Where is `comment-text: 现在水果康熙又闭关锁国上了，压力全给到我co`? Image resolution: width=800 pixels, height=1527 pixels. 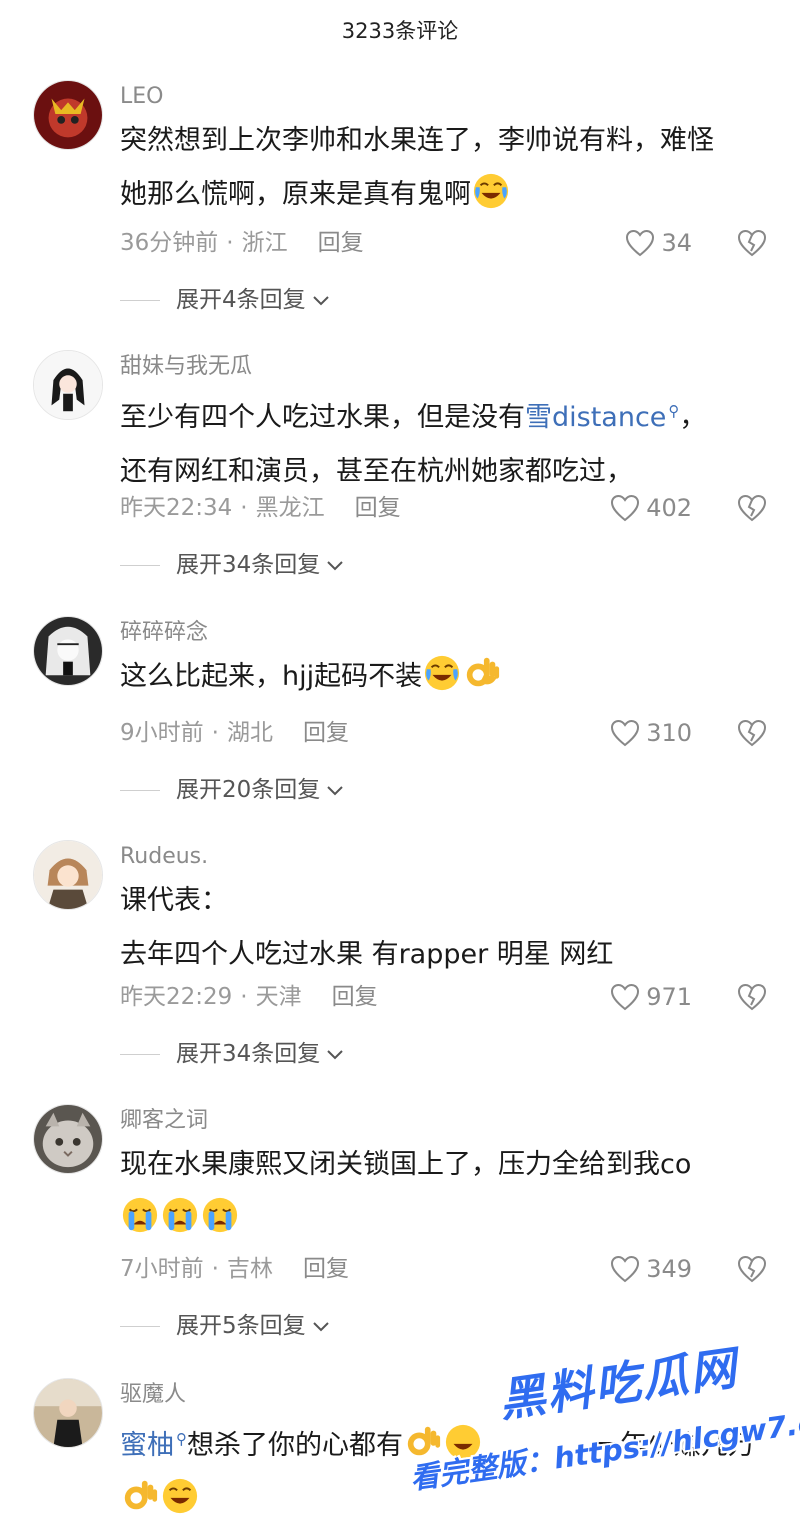 comment-text: 现在水果康熙又闭关锁国上了，压力全给到我co is located at coordinates (450, 1192).